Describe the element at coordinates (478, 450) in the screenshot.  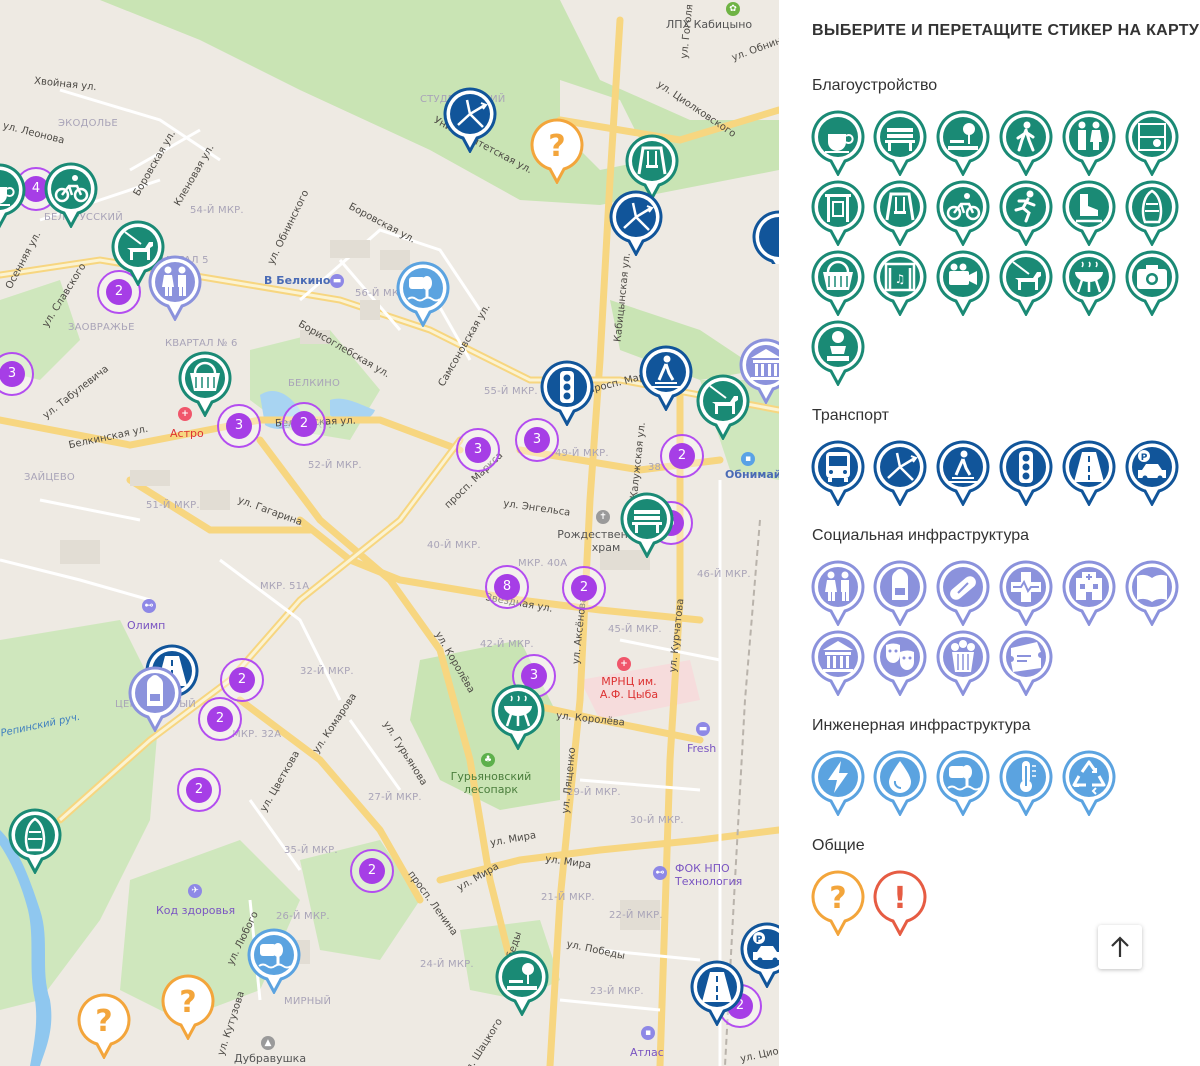
I see `map-cluster: 3` at that location.